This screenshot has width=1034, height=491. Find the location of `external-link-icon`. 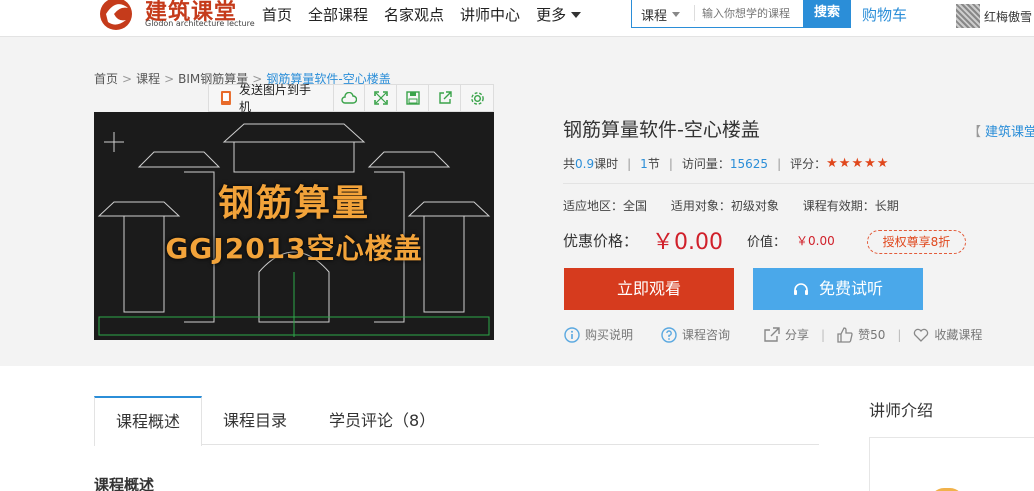

external-link-icon is located at coordinates (445, 97).